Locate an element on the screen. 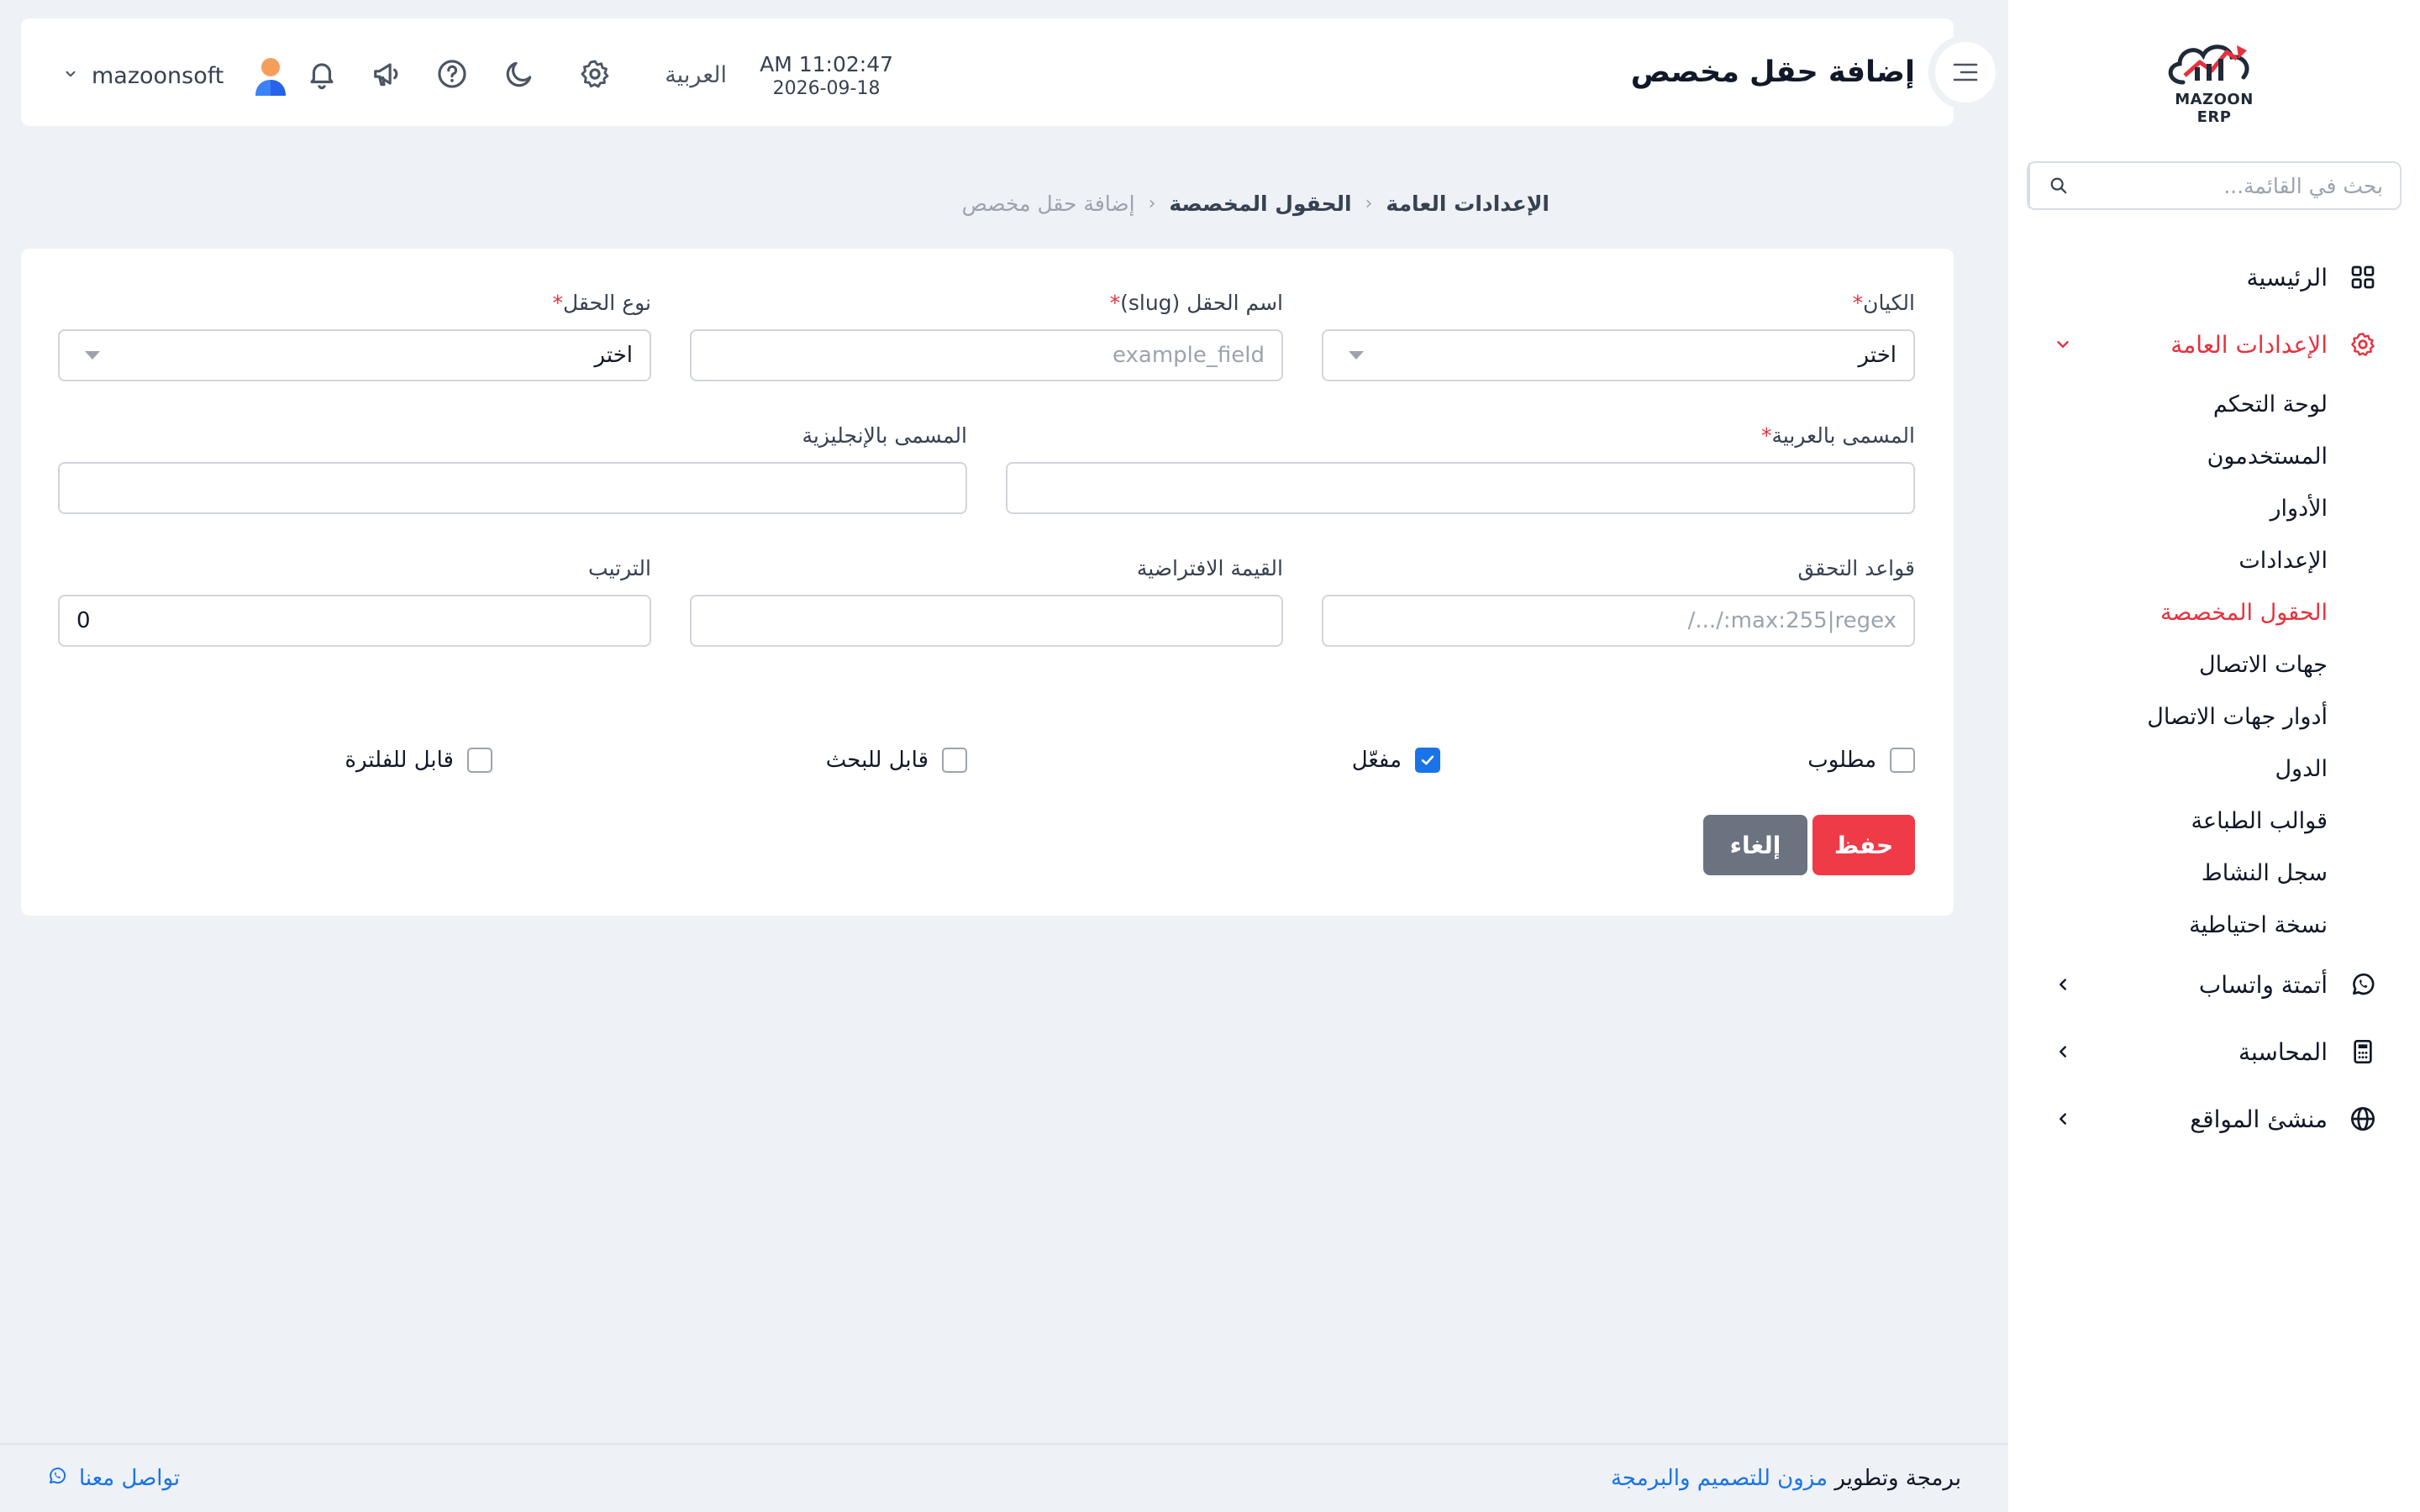 Image resolution: width=2420 pixels, height=1512 pixels. sidebar-subitem-countries: الدول is located at coordinates (2168, 769).